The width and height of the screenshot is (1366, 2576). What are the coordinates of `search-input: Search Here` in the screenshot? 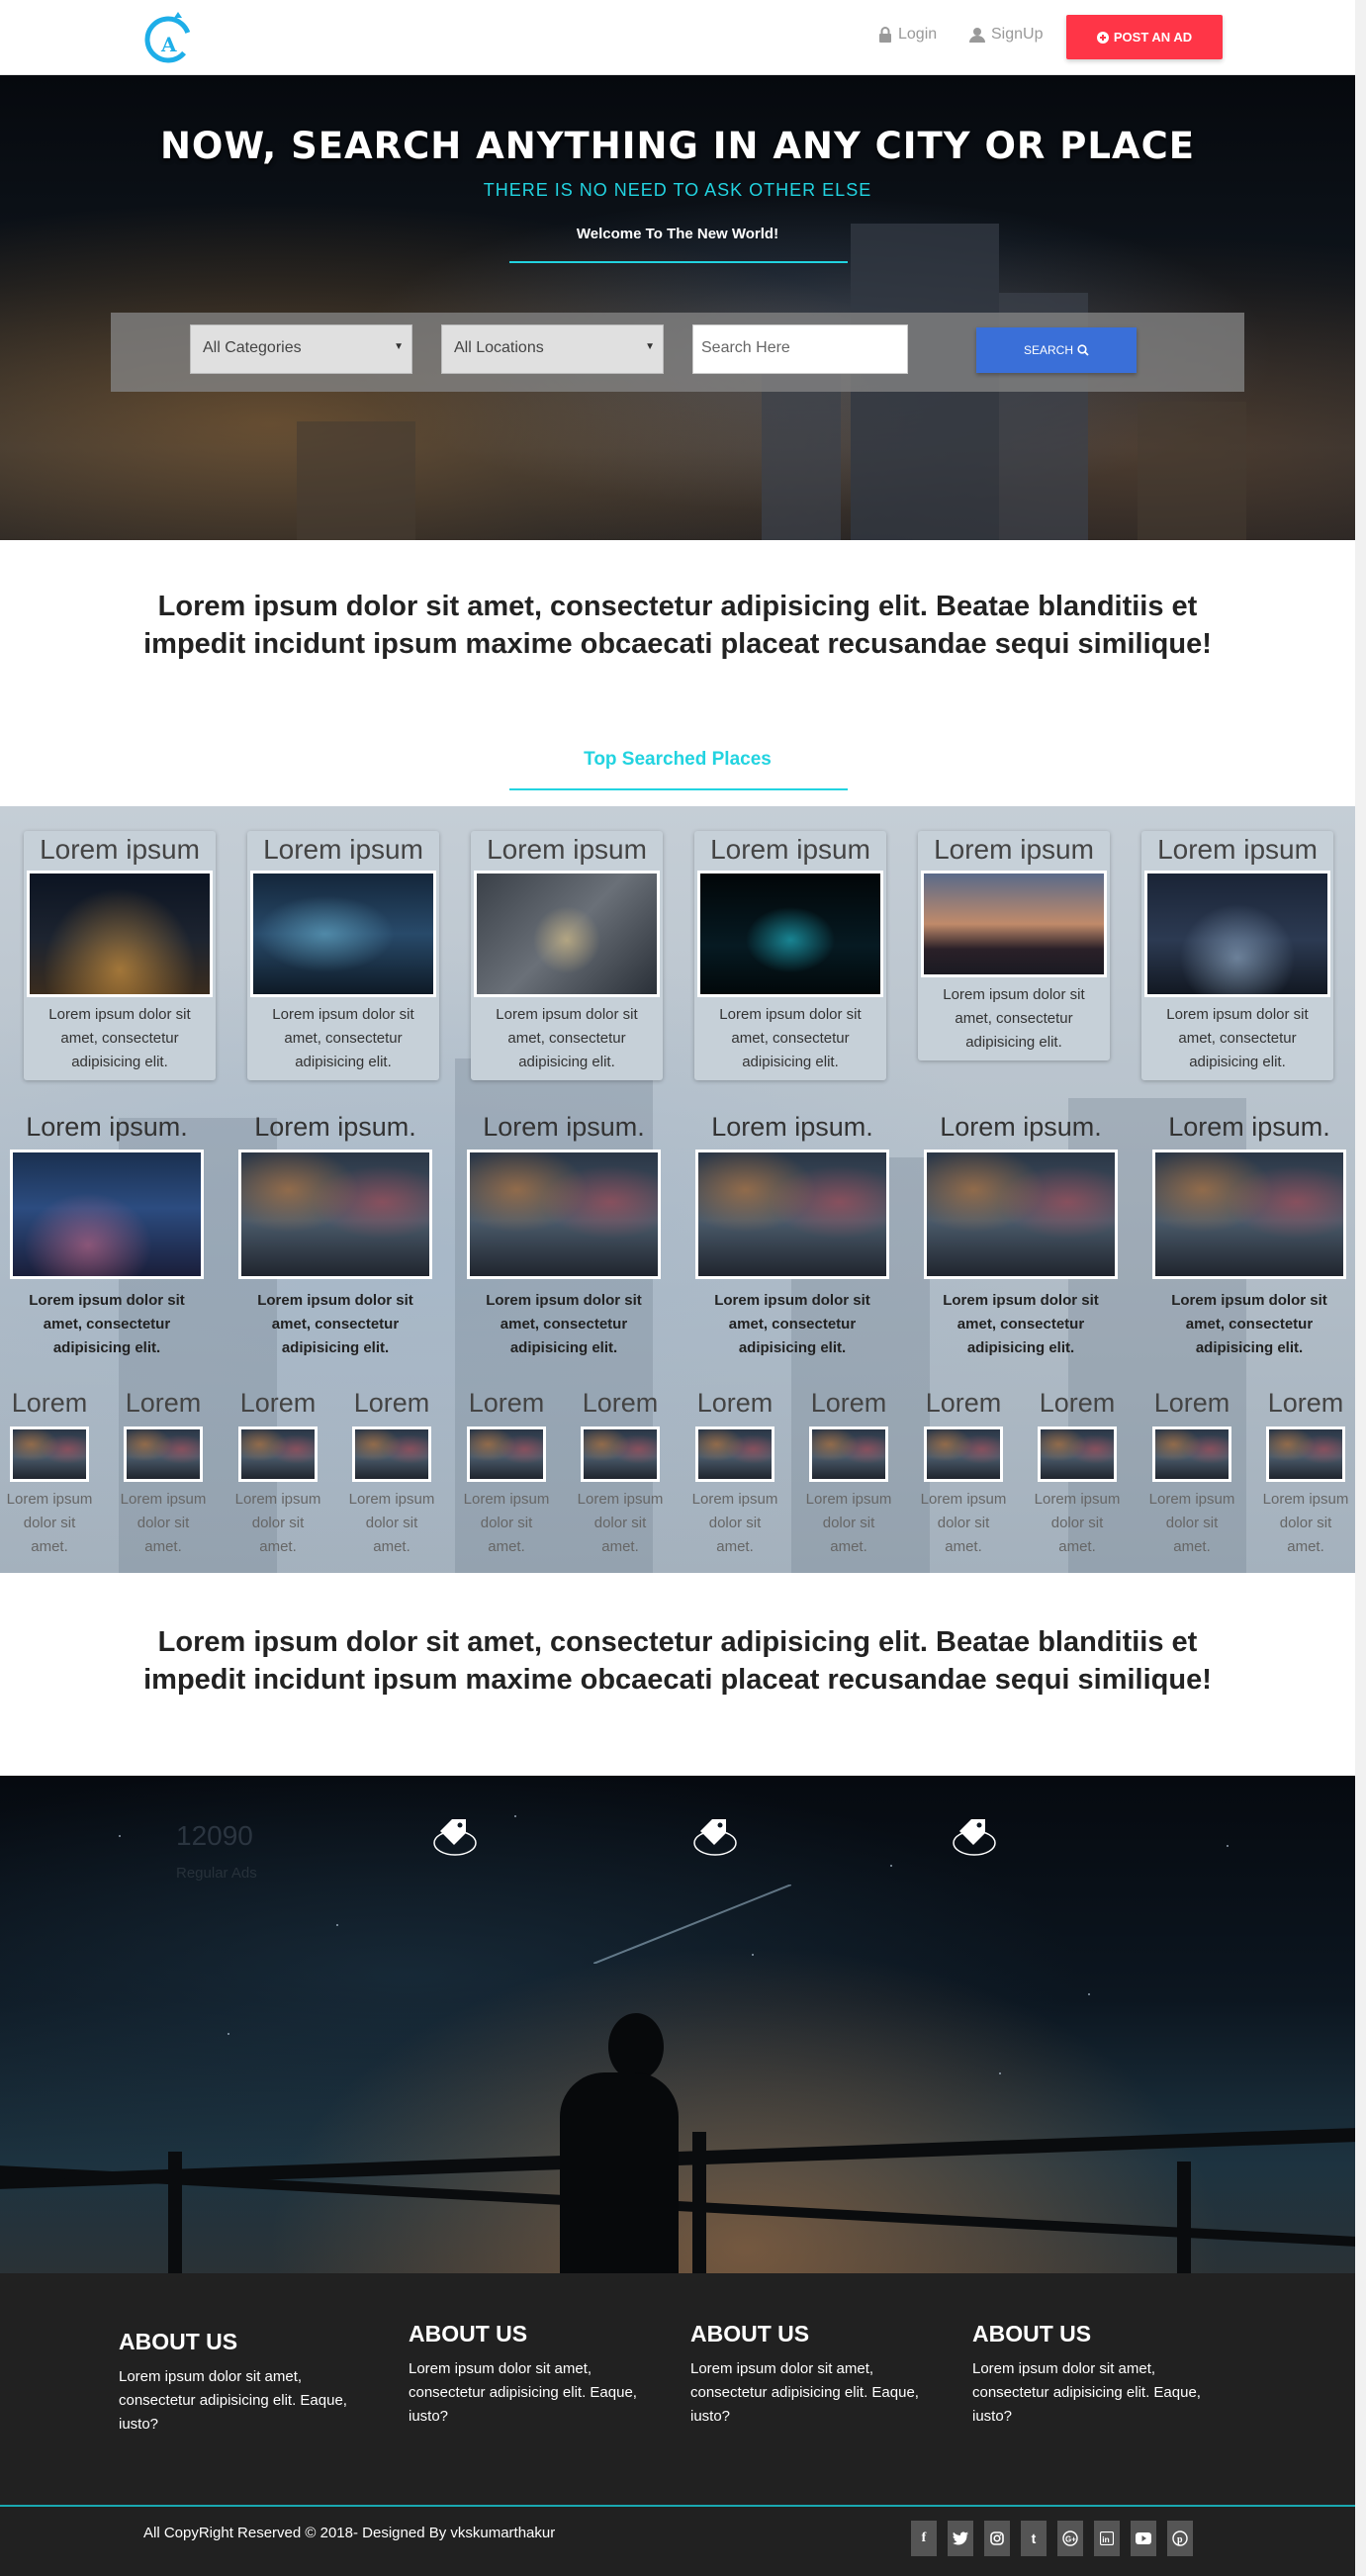 It's located at (800, 349).